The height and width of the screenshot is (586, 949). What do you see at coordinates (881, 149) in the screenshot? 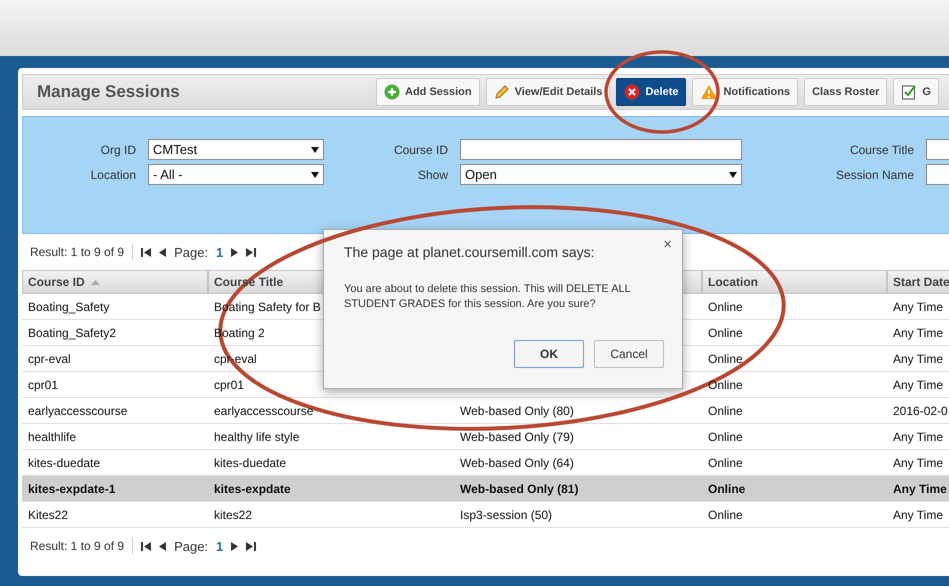
I see `filter-label: Course Title` at bounding box center [881, 149].